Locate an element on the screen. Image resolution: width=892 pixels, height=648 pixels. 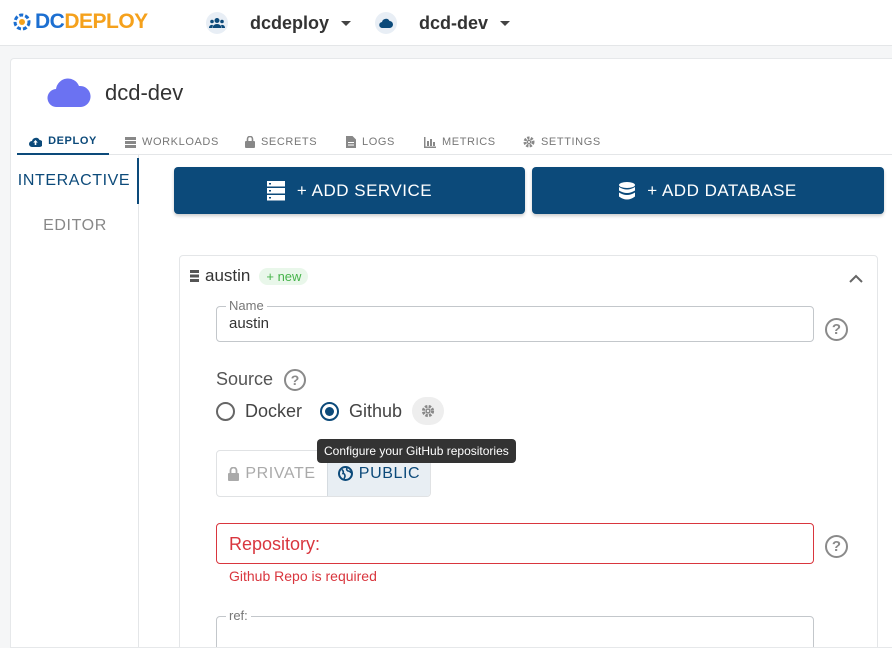
top-navbar: DCDEPLOY dcdeploy dcd-dev is located at coordinates (446, 23).